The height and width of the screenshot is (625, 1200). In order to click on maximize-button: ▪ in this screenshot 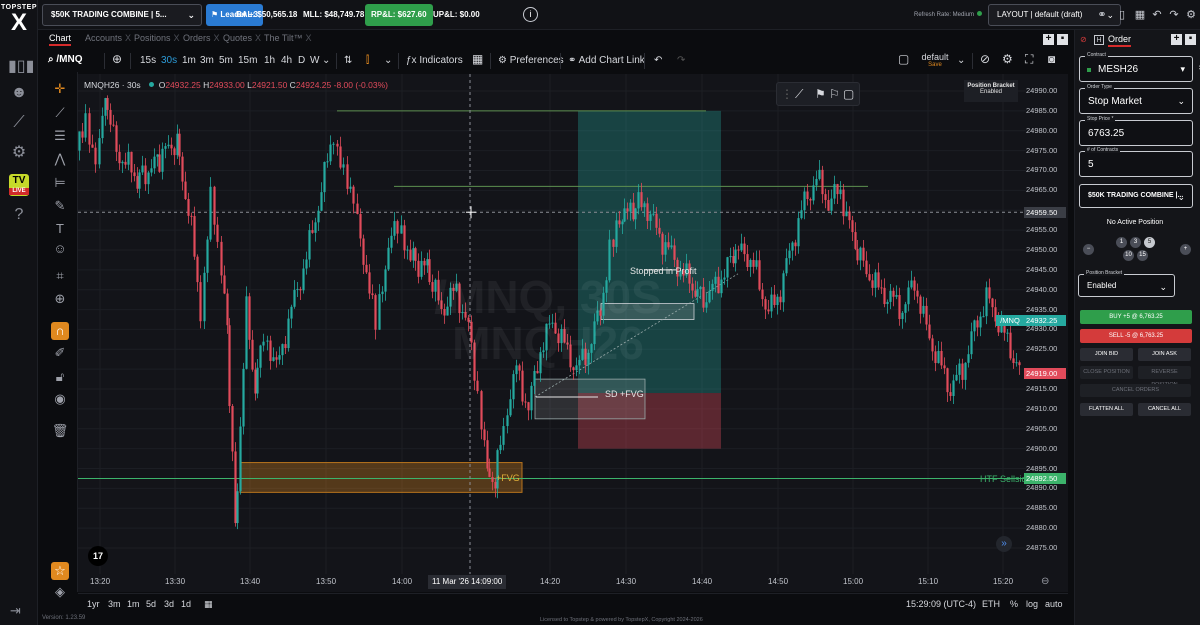, I will do `click(1062, 39)`.